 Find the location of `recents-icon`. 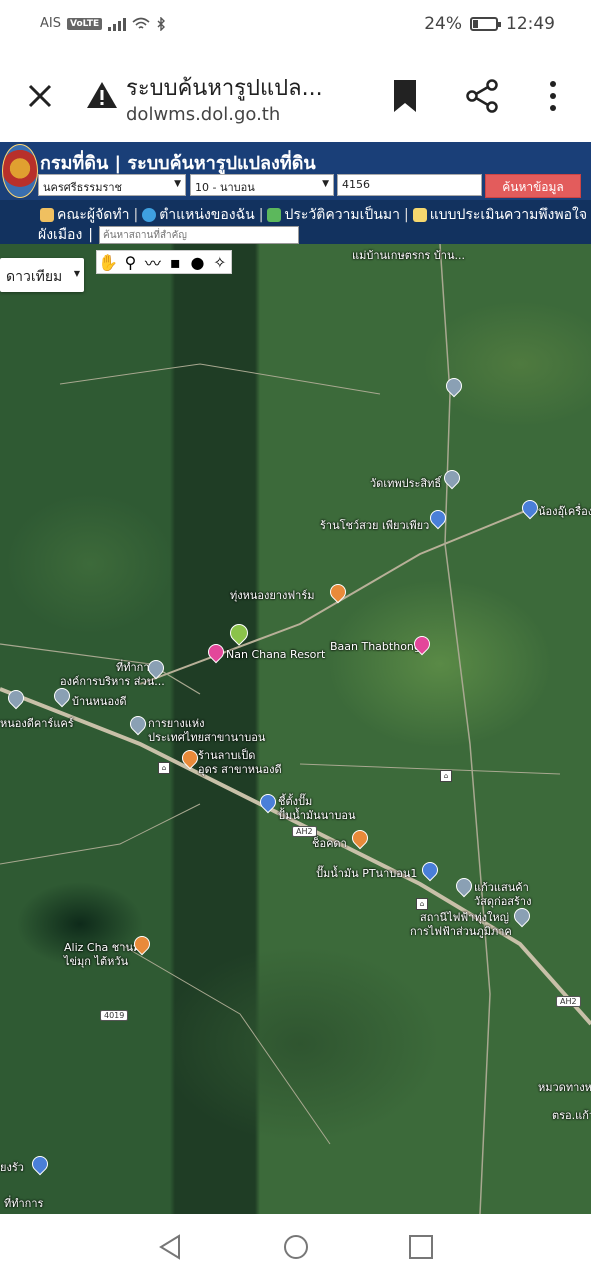

recents-icon is located at coordinates (421, 1247).